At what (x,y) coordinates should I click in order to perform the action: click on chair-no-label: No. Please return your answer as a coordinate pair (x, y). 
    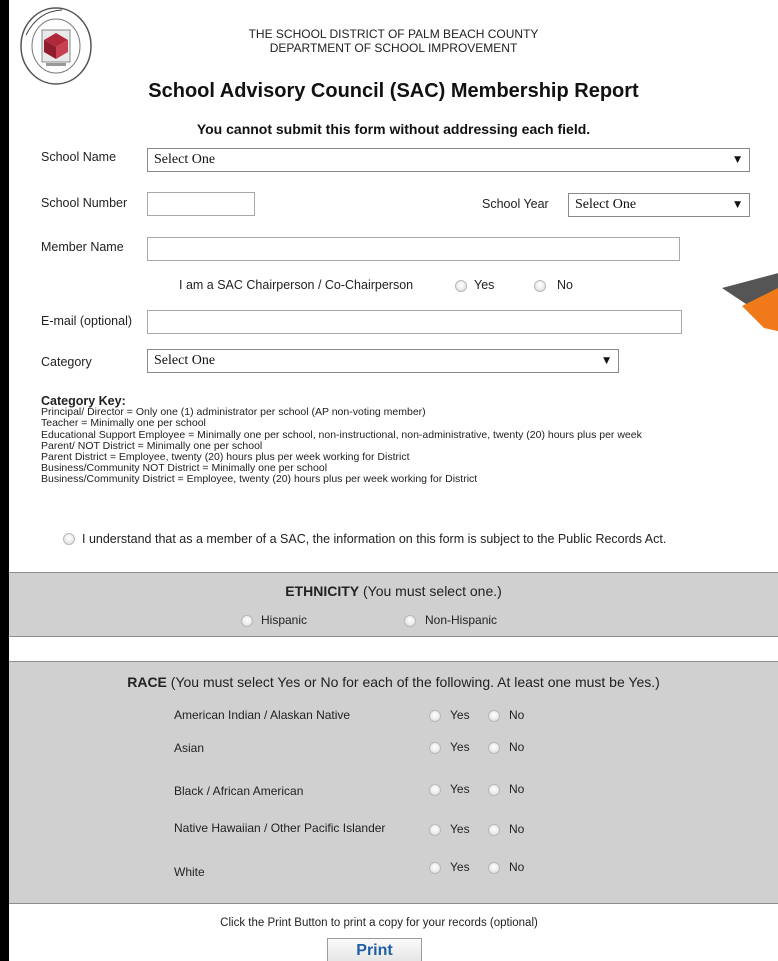
    Looking at the image, I should click on (565, 285).